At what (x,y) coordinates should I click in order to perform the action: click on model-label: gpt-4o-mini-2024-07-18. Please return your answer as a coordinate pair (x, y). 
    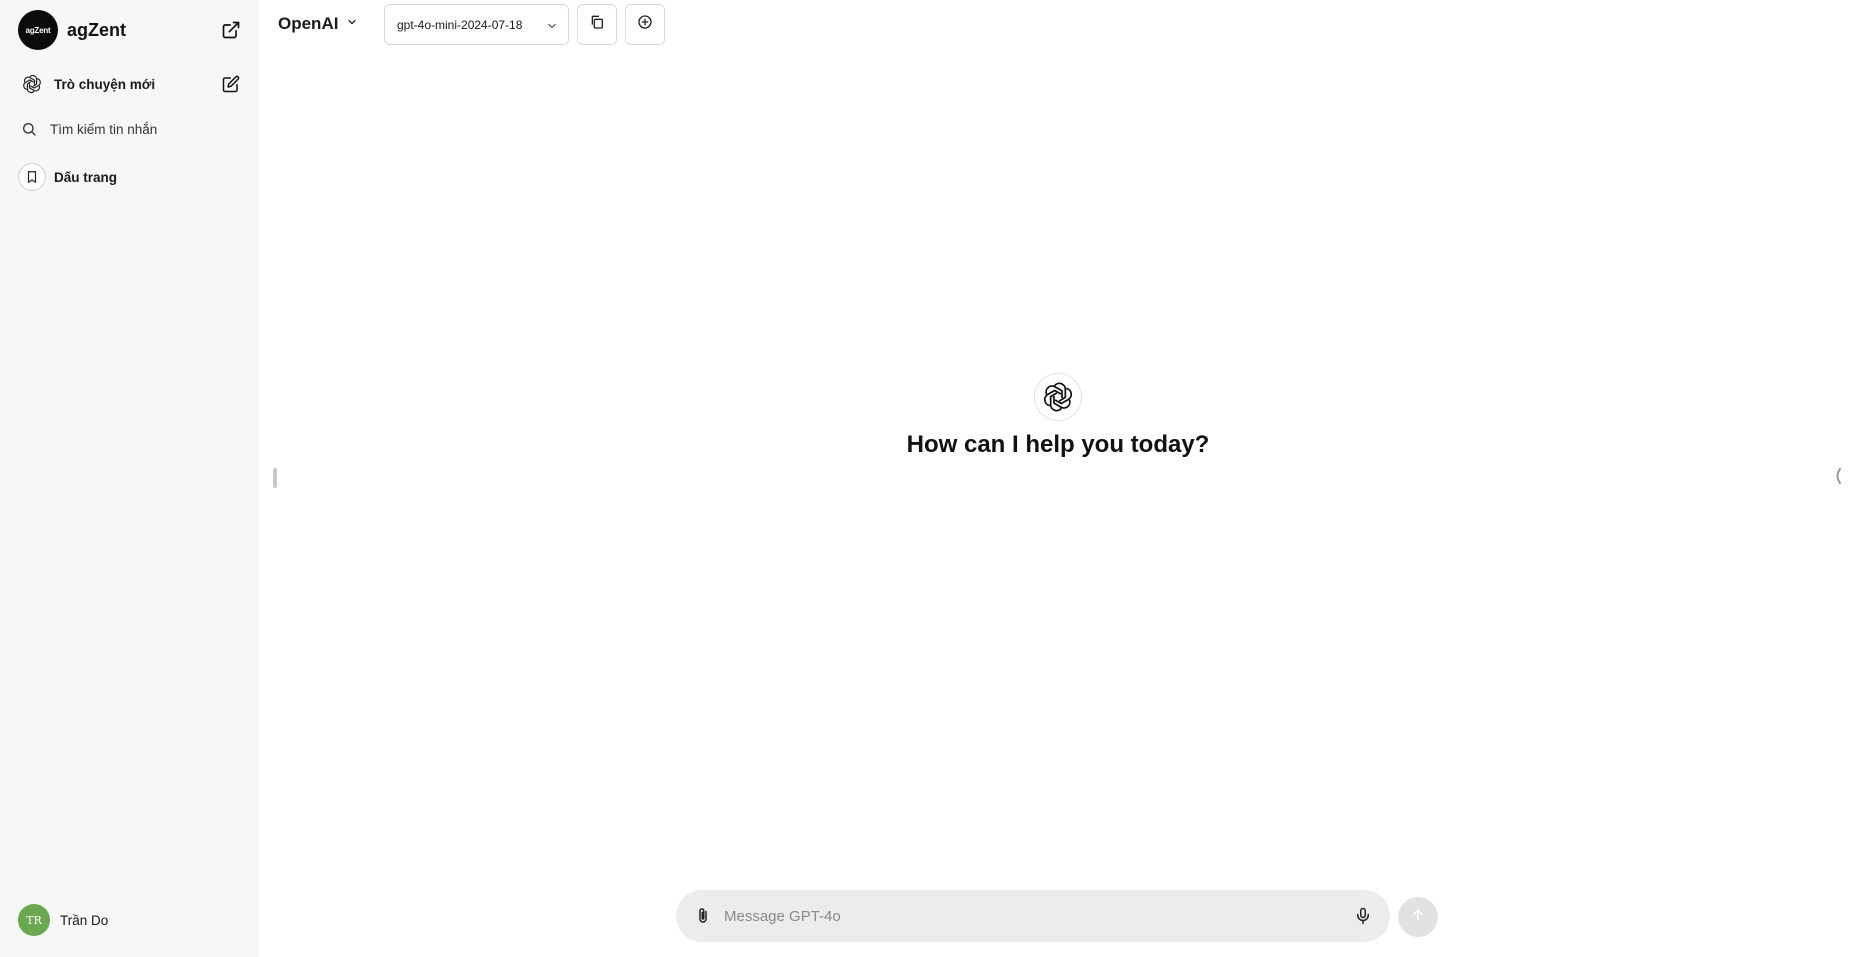
    Looking at the image, I should click on (460, 24).